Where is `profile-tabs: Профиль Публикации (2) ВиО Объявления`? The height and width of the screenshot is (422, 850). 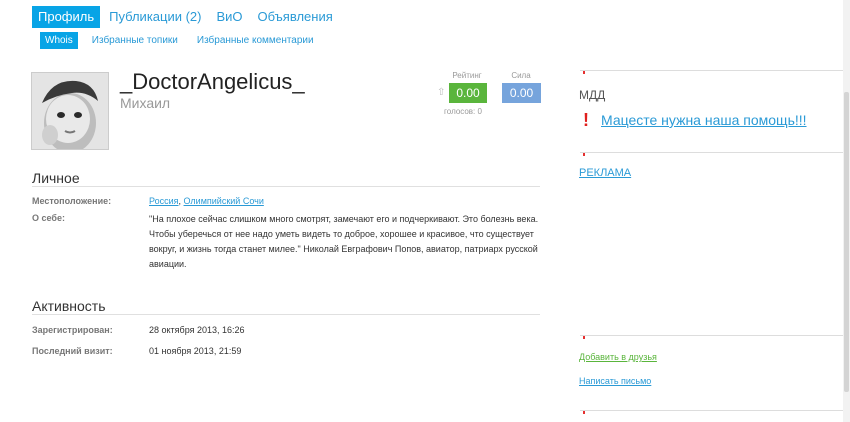 profile-tabs: Профиль Публикации (2) ВиО Объявления is located at coordinates (187, 17).